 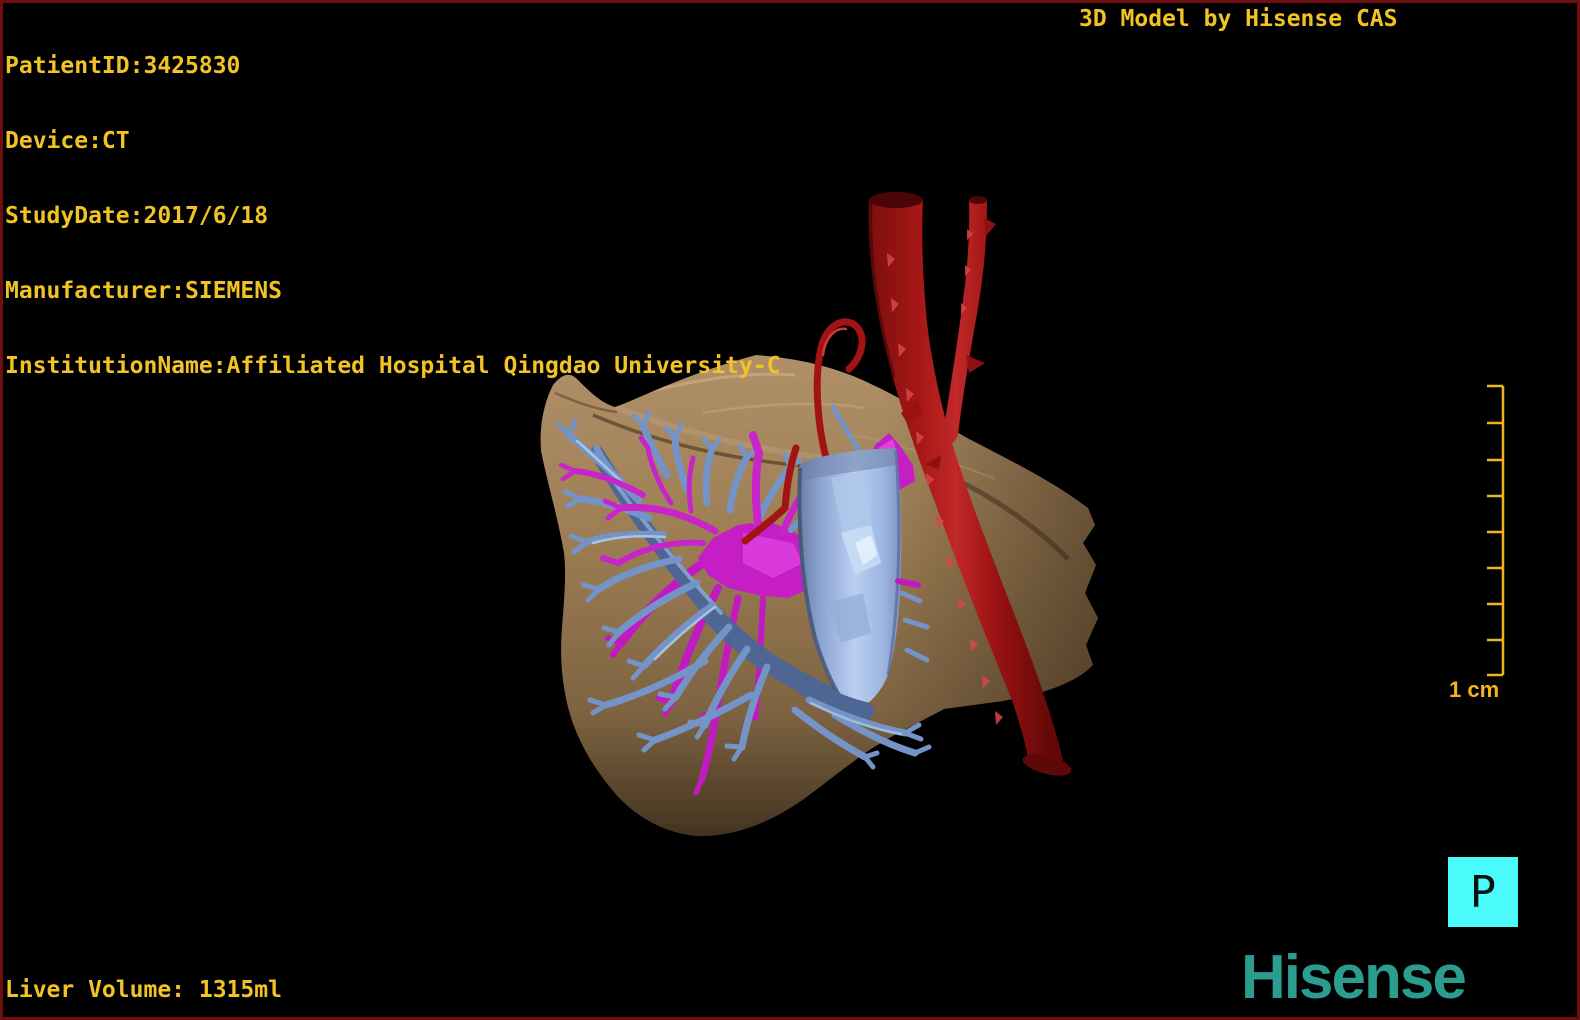 What do you see at coordinates (1354, 977) in the screenshot?
I see `hisense-logo: Hisense` at bounding box center [1354, 977].